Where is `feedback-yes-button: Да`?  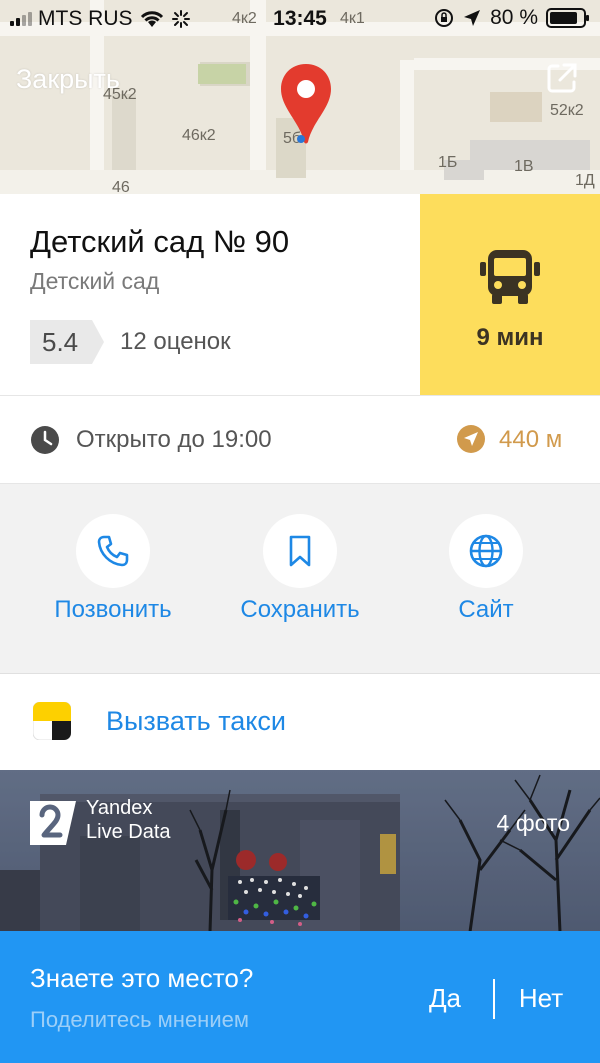 feedback-yes-button: Да is located at coordinates (445, 998).